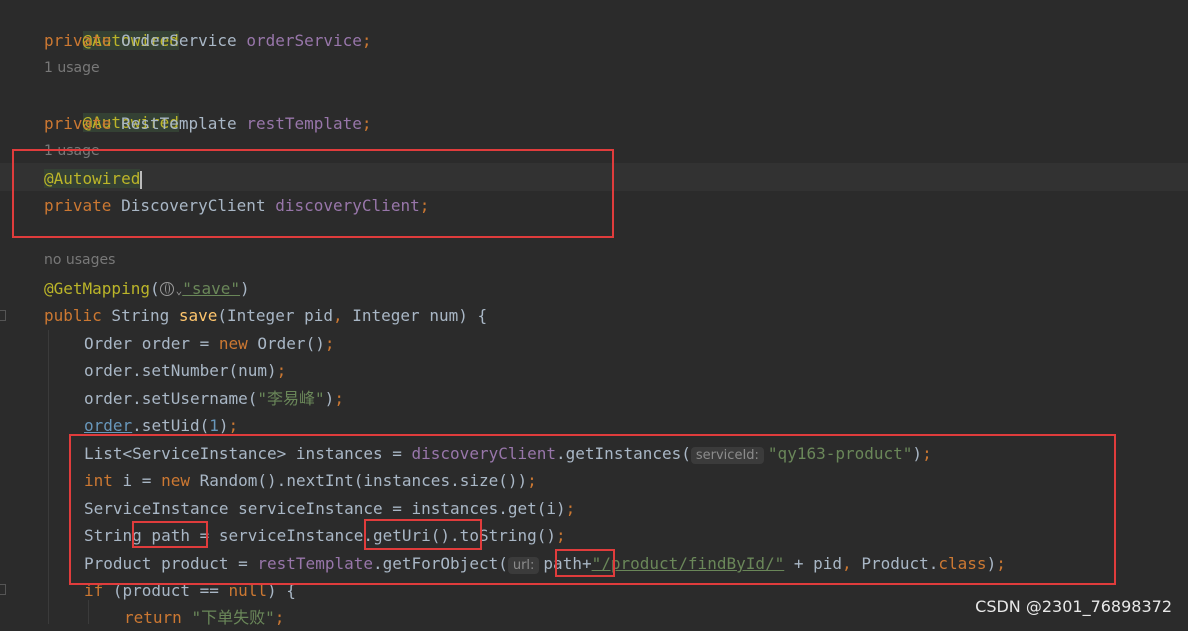 Image resolution: width=1188 pixels, height=631 pixels. I want to click on number-literal: 1, so click(214, 425).